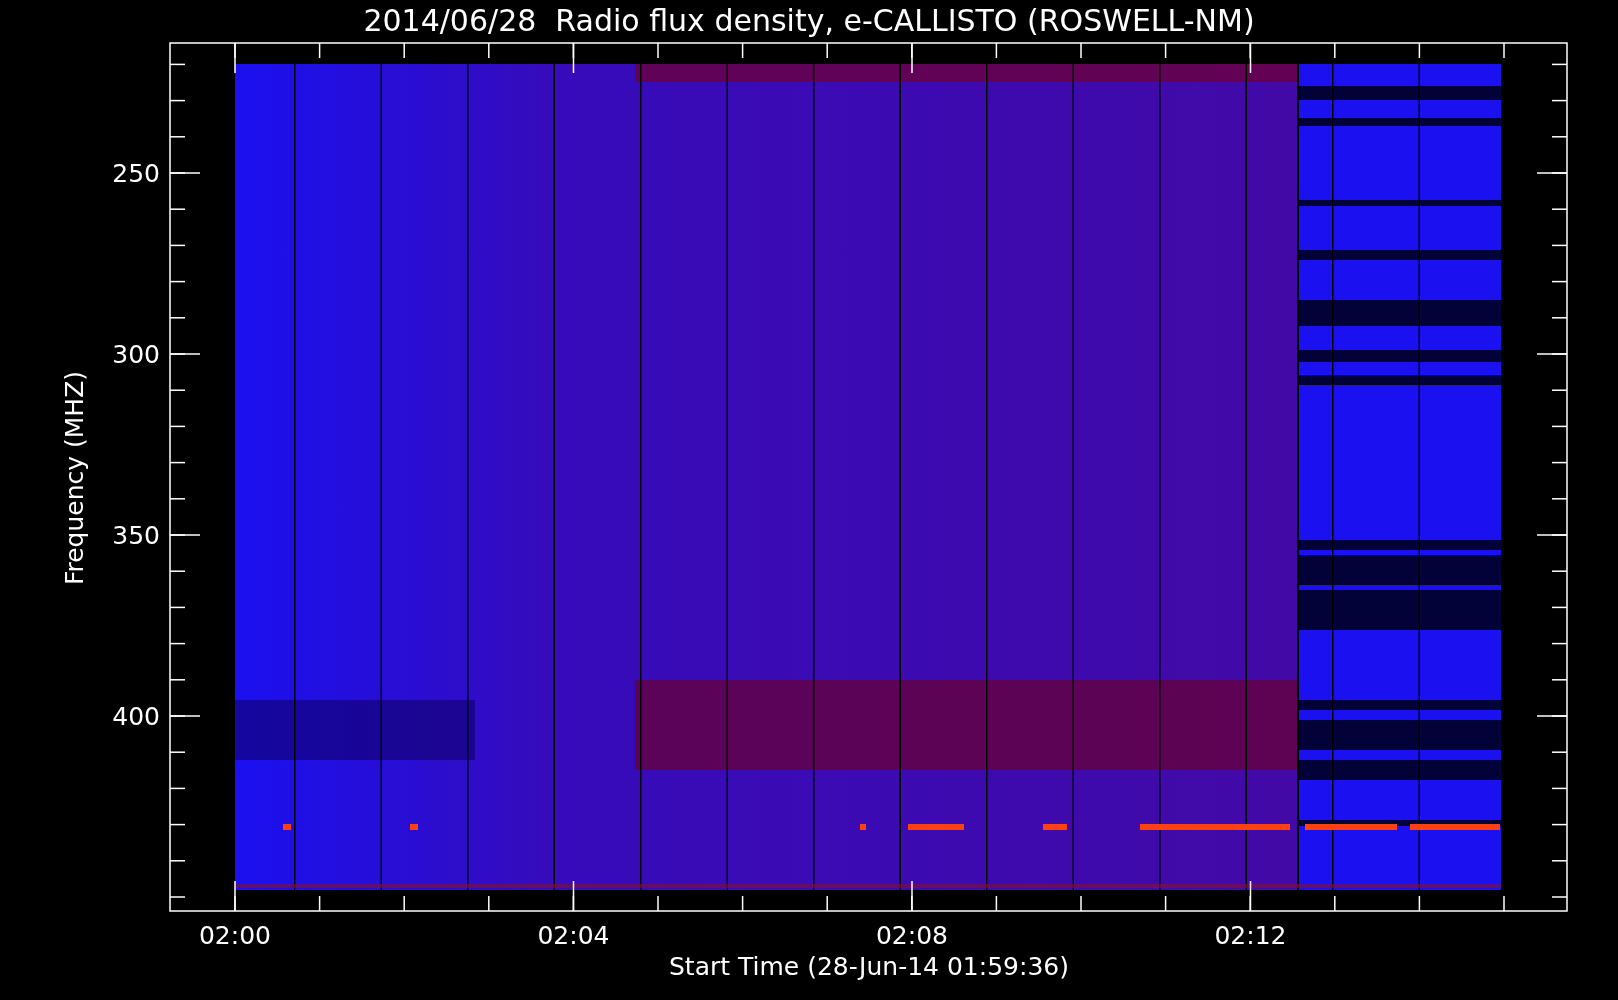 The width and height of the screenshot is (1618, 1000). Describe the element at coordinates (136, 535) in the screenshot. I see `y-tick-label: 350` at that location.